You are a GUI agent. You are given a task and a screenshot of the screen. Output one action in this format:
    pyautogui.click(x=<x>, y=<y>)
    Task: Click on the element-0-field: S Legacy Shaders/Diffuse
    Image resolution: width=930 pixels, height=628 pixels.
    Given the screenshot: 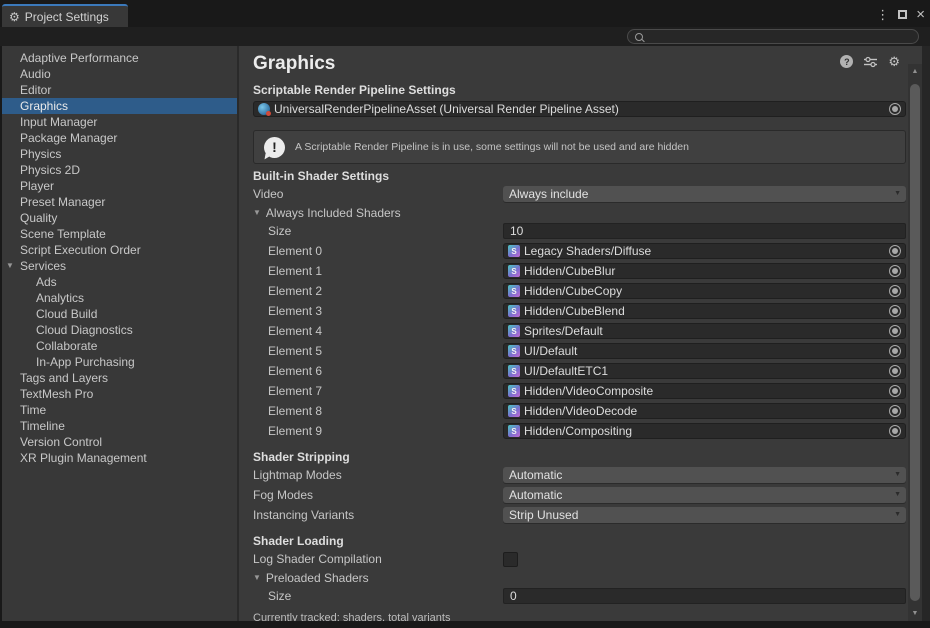 What is the action you would take?
    pyautogui.click(x=704, y=251)
    